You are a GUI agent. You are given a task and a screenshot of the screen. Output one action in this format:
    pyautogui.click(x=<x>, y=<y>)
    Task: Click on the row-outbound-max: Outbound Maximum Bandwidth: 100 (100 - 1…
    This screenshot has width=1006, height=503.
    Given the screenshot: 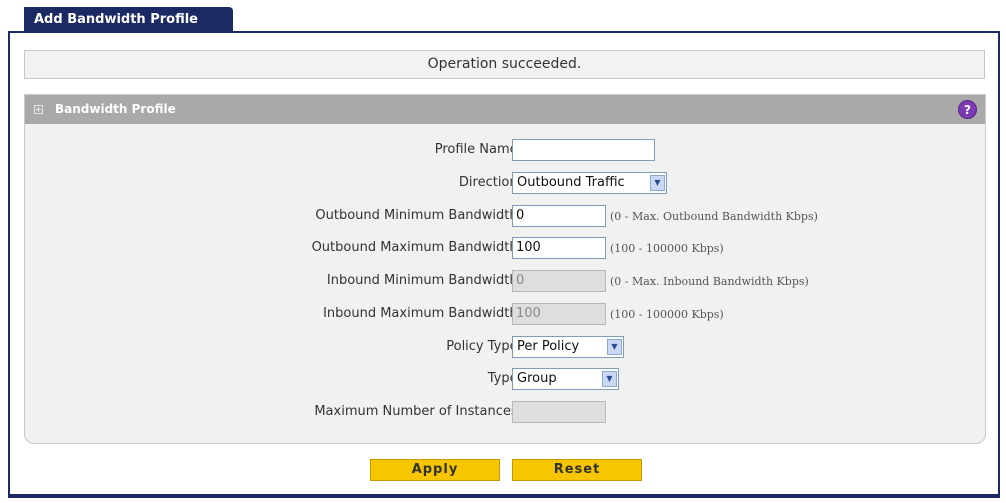 What is the action you would take?
    pyautogui.click(x=505, y=248)
    